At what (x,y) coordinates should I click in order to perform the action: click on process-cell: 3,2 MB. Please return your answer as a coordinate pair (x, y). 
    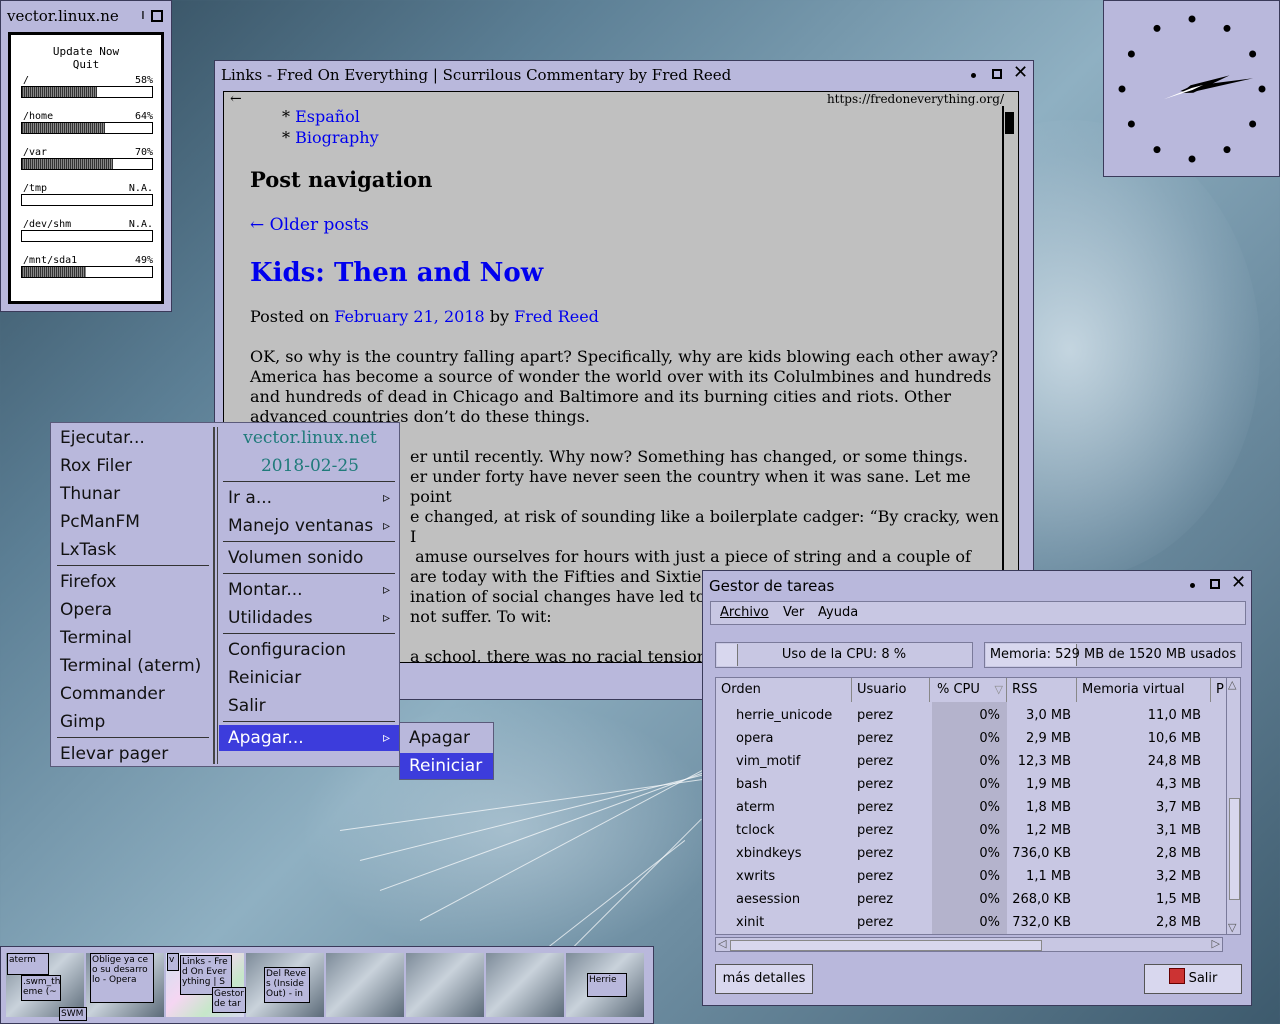
    Looking at the image, I should click on (1178, 876).